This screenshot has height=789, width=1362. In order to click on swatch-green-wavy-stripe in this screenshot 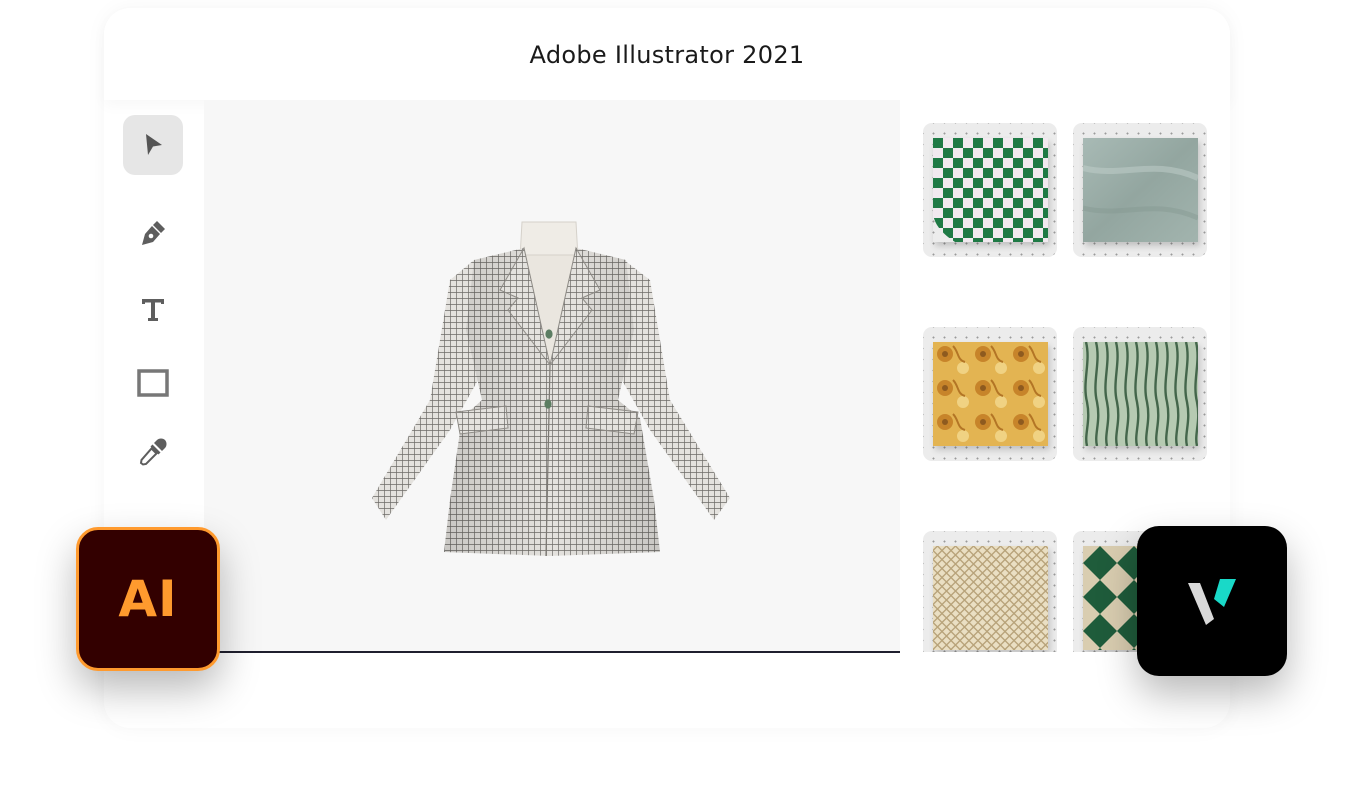, I will do `click(1140, 394)`.